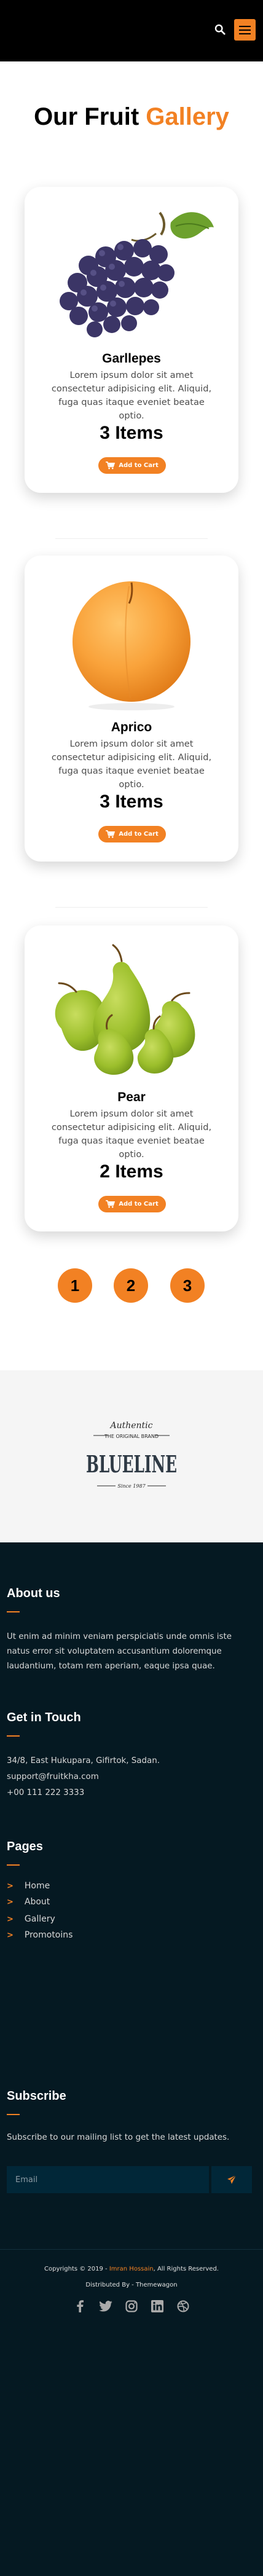 This screenshot has height=2576, width=263. I want to click on pears-image, so click(125, 1009).